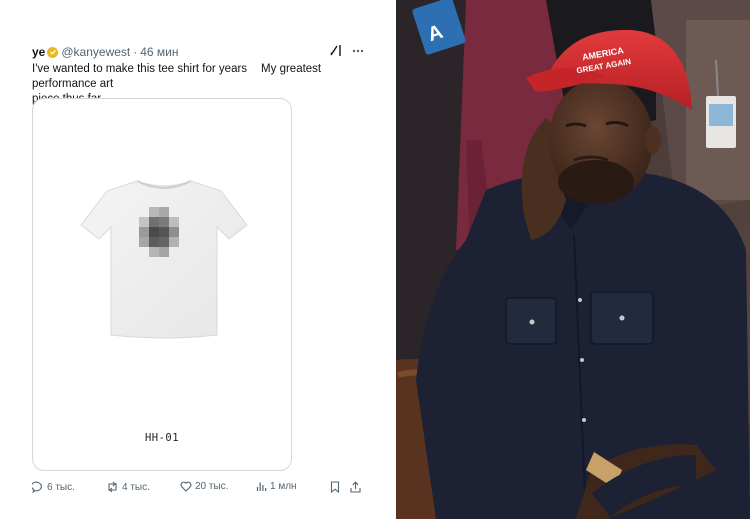 Image resolution: width=750 pixels, height=519 pixels. I want to click on repost-button: 4 тыс., so click(128, 487).